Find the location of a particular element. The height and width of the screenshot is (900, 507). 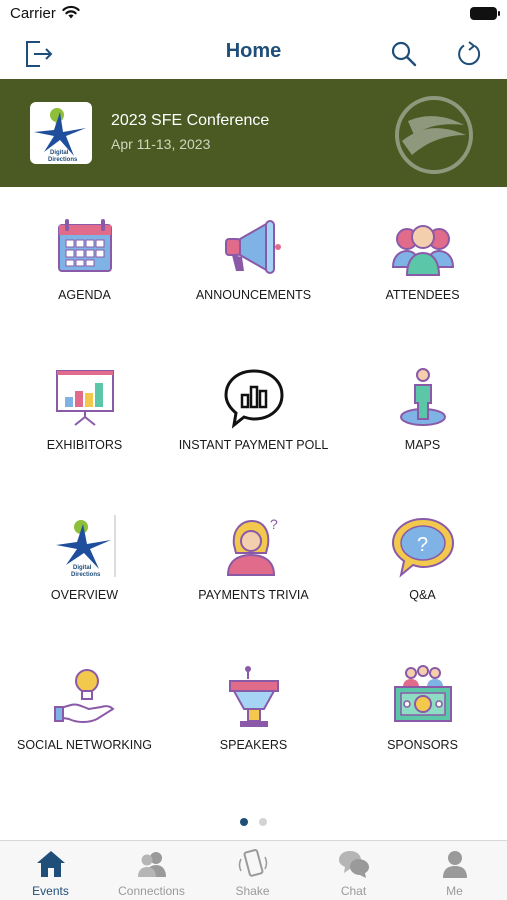

question-bubble-icon: ? is located at coordinates (422, 547).